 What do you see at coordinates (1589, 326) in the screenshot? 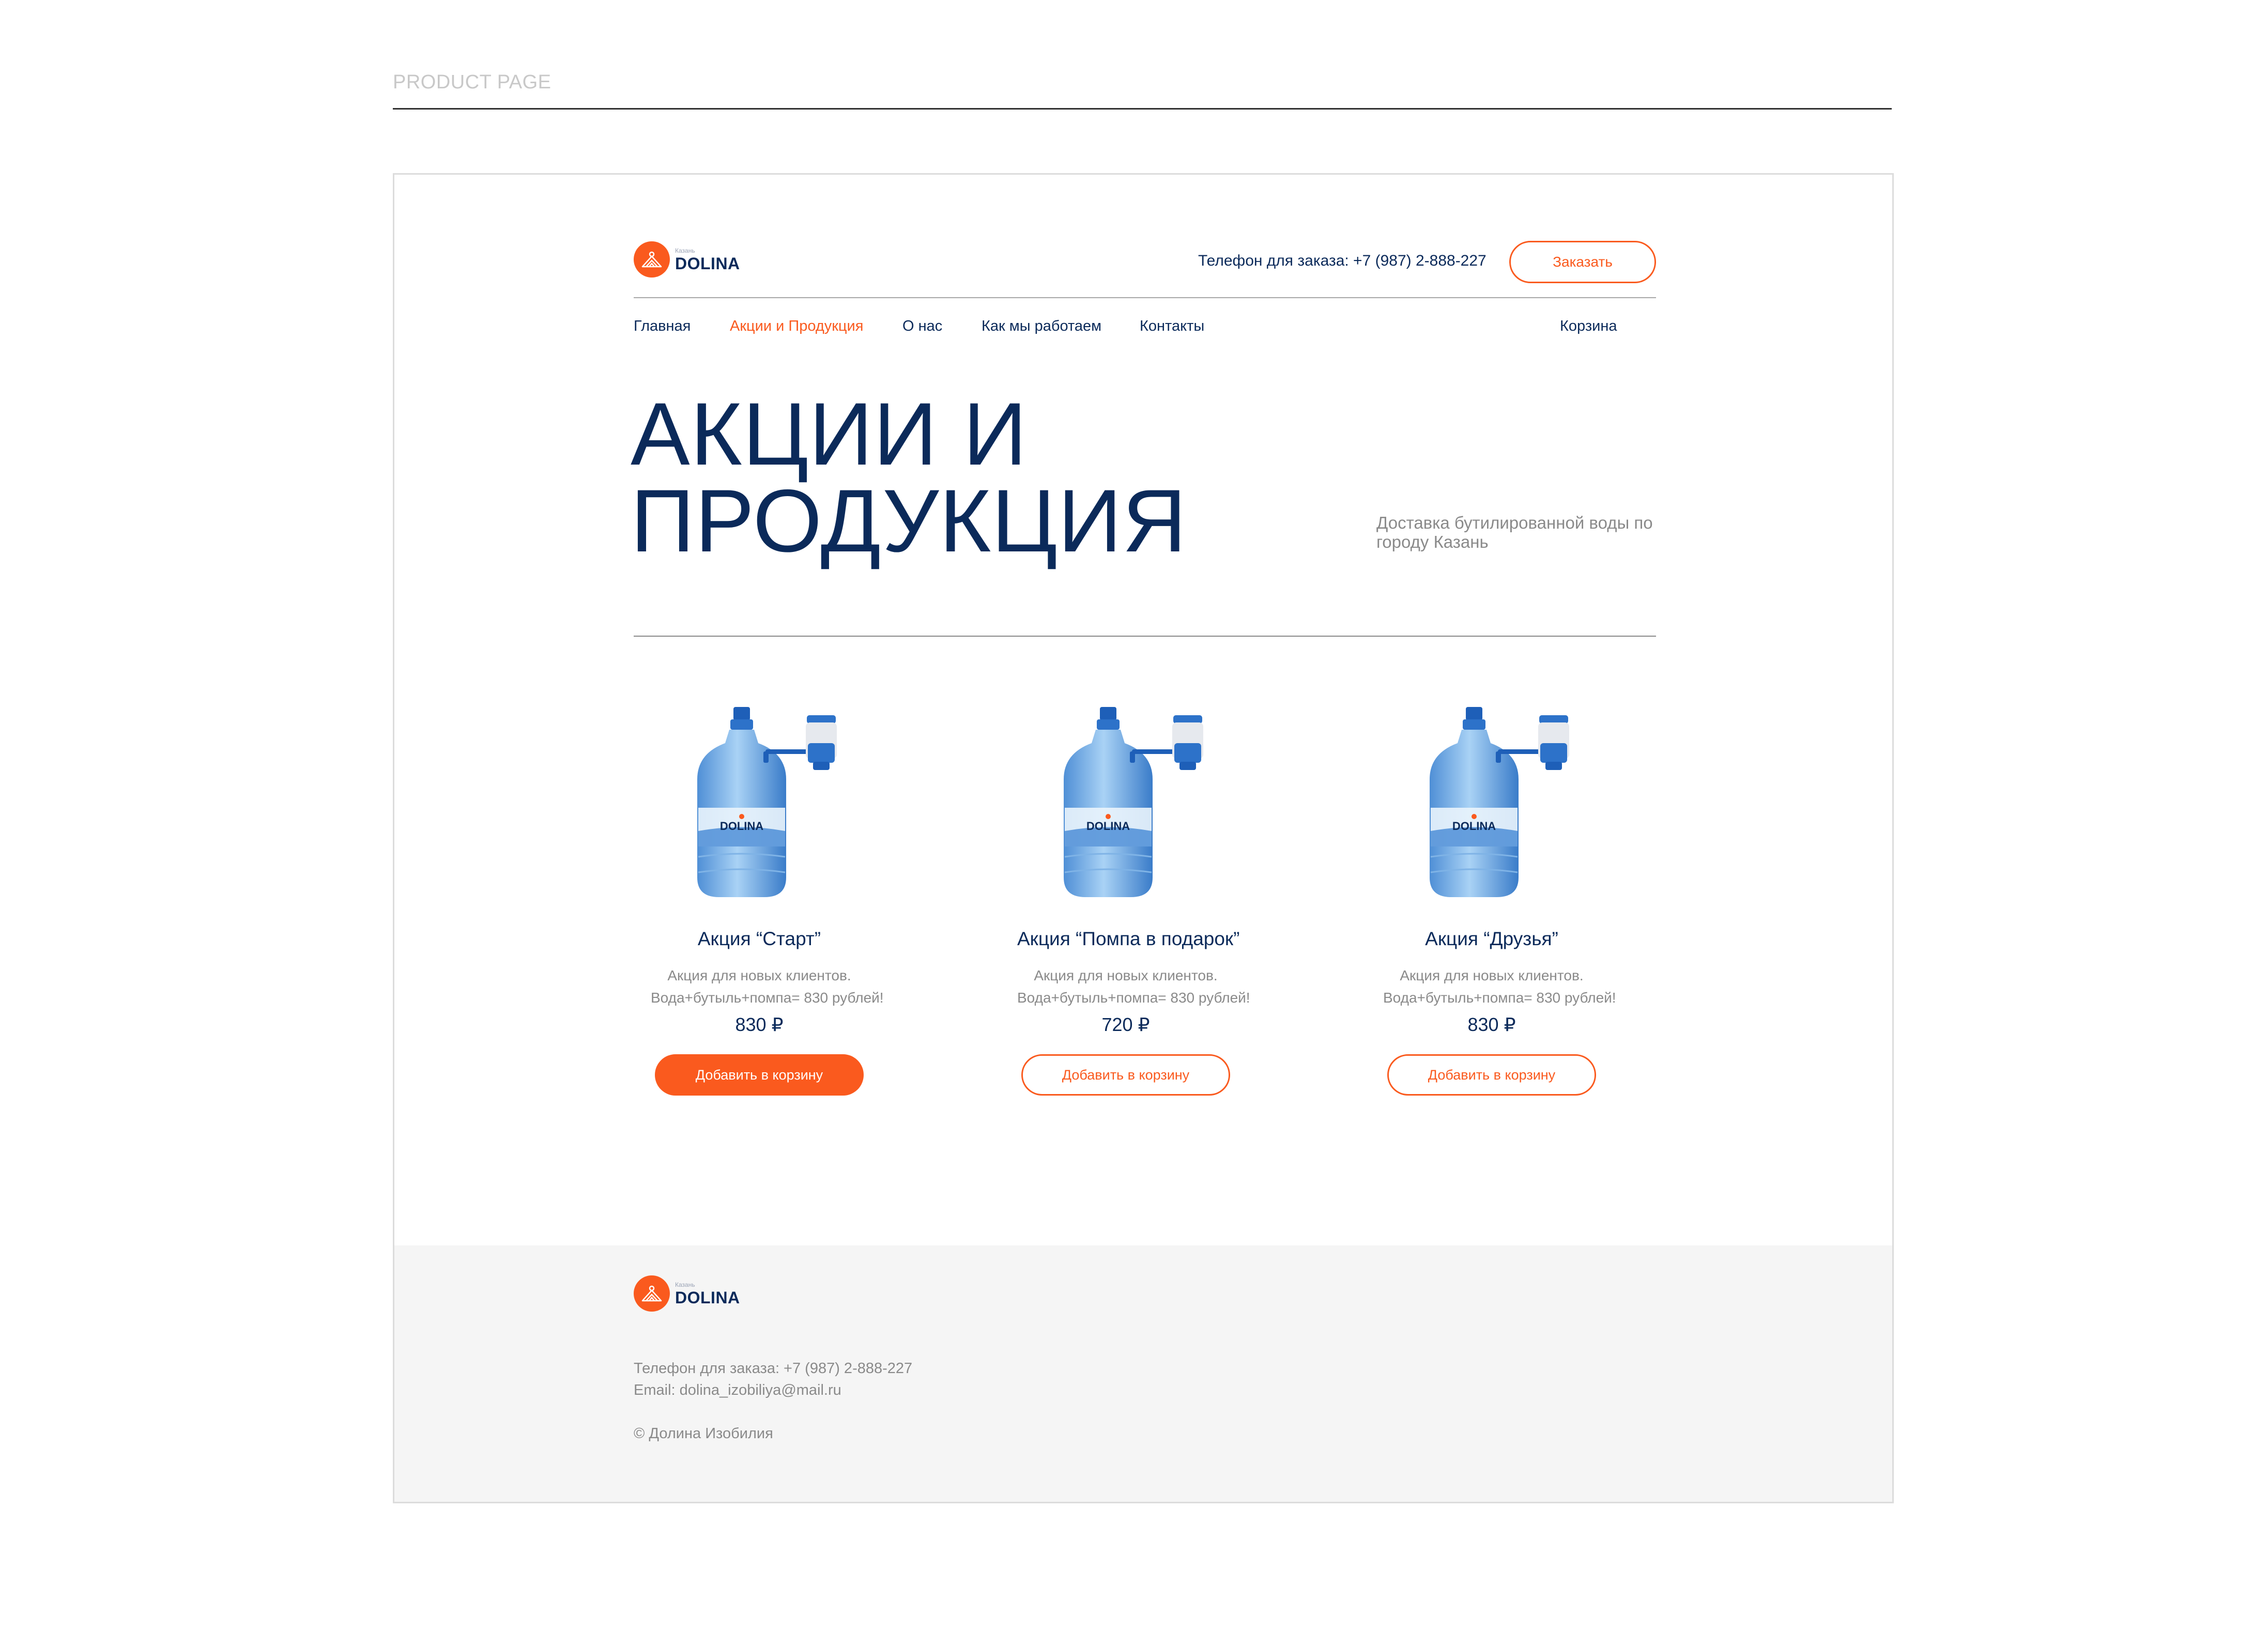
I see `nav-item-cart: Корзина` at bounding box center [1589, 326].